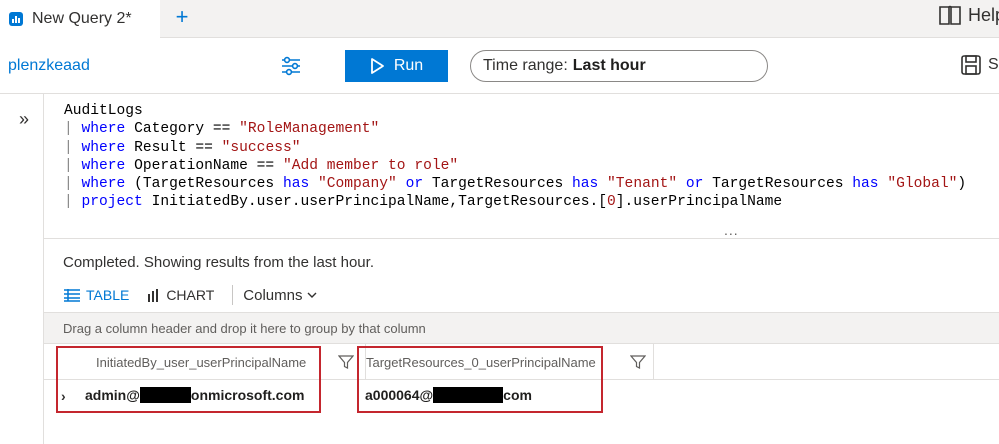  I want to click on save-button: S, so click(979, 65).